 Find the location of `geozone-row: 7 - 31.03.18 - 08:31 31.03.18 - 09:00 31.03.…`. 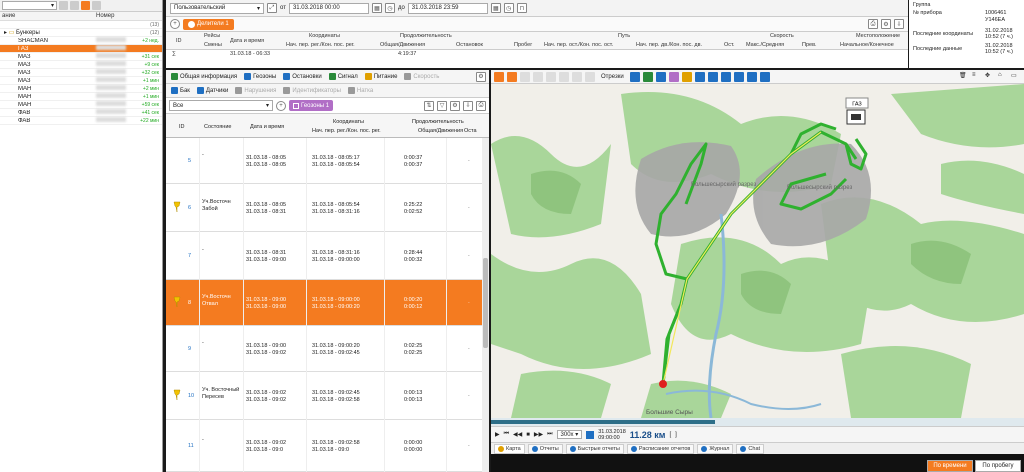

geozone-row: 7 - 31.03.18 - 08:31 31.03.18 - 09:00 31.03.… is located at coordinates (324, 256).